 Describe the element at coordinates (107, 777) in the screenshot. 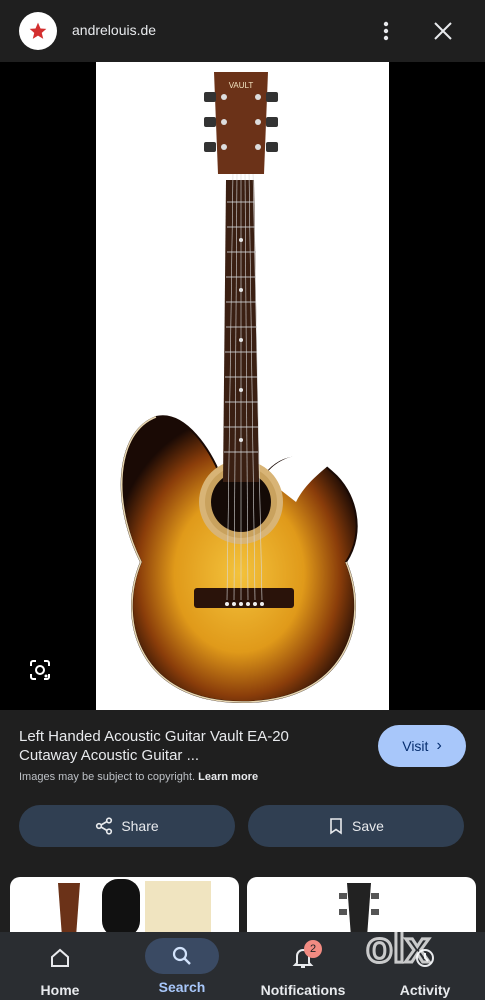

I see `copyright-text: Images may be subject to copyright.` at that location.